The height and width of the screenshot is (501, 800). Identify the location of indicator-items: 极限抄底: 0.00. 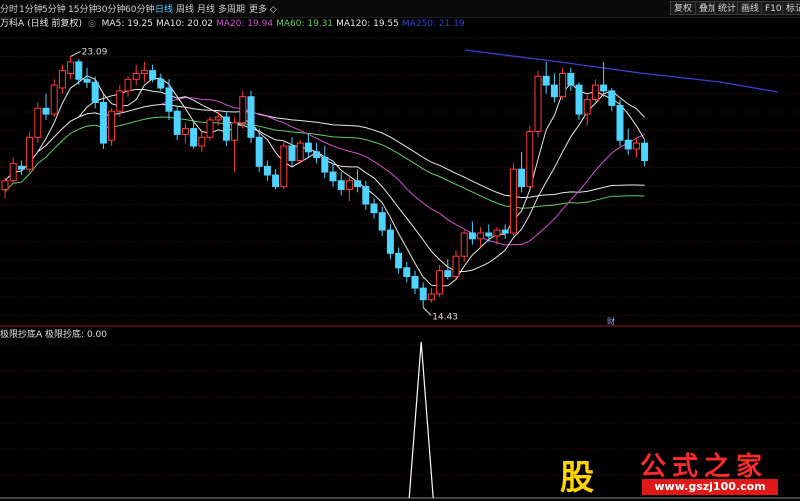
(76, 335).